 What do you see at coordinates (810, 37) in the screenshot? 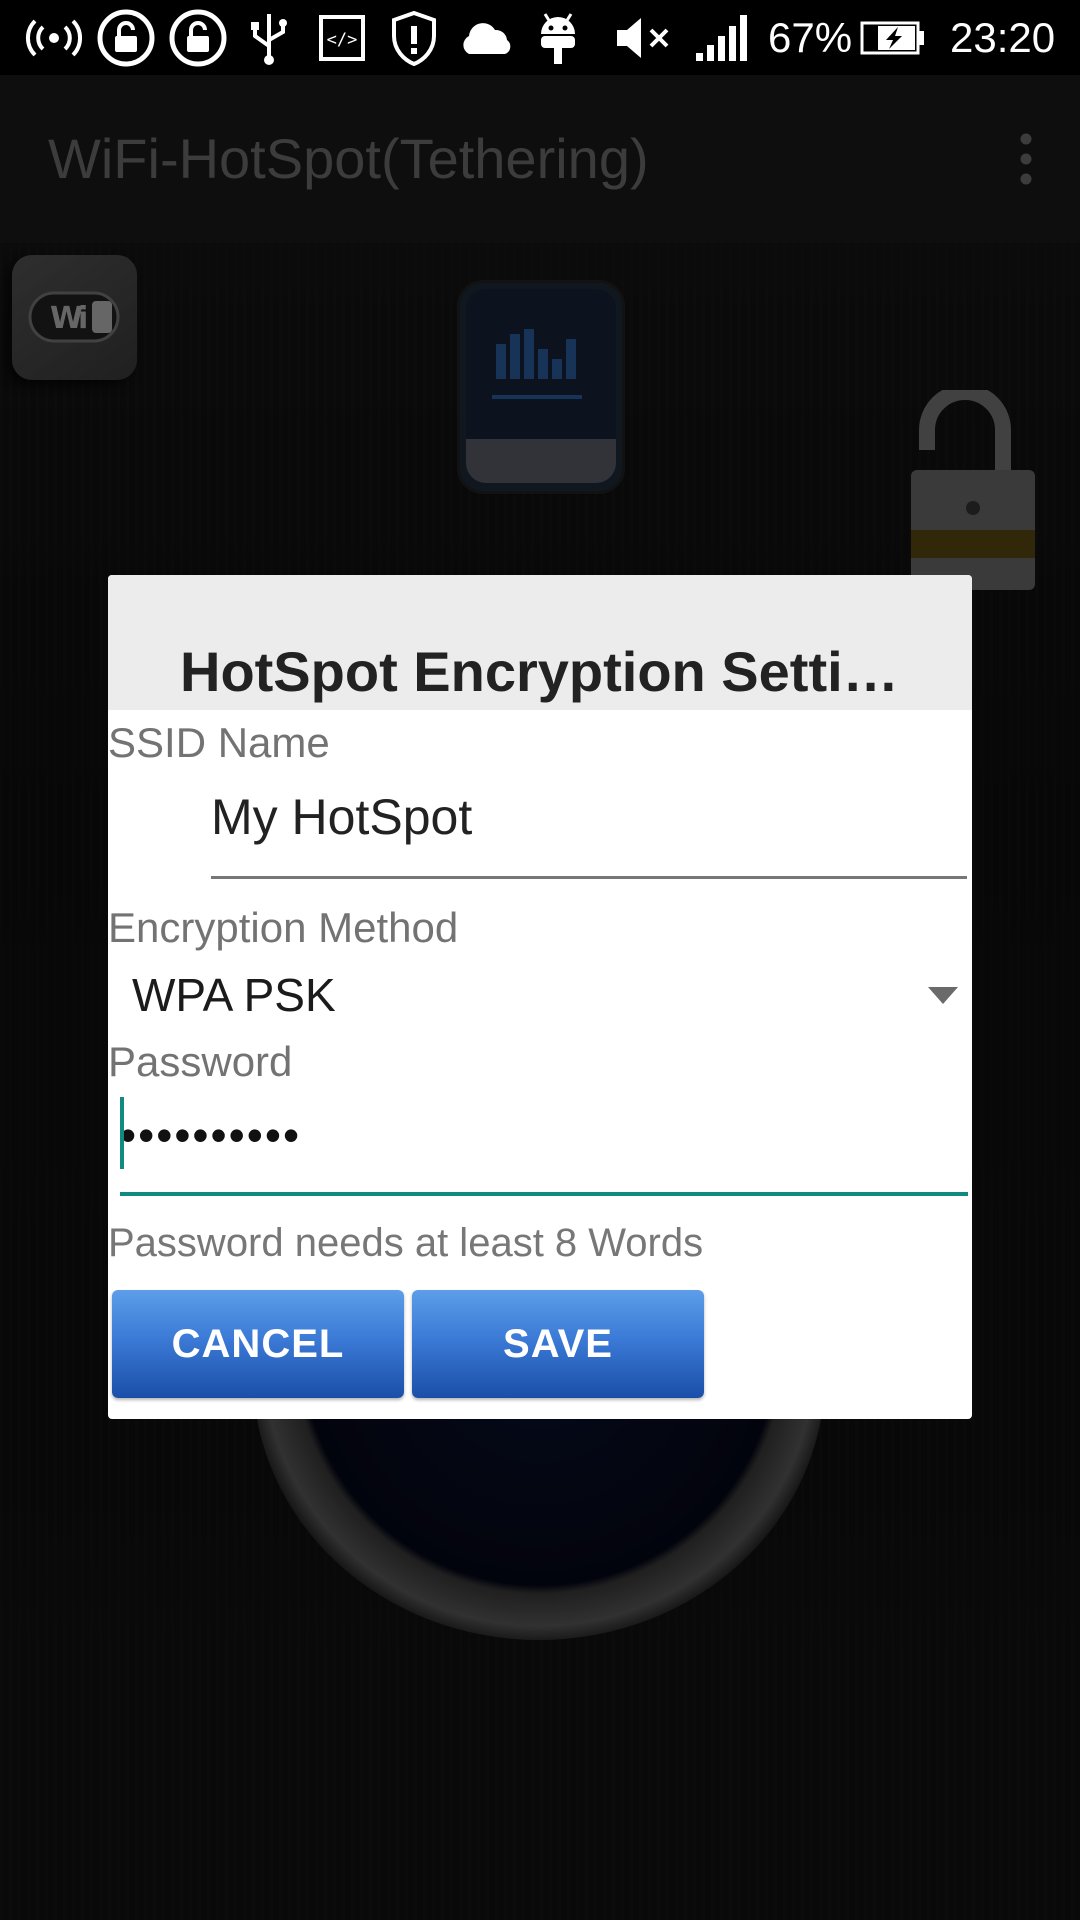
I see `battery-percent: 67%` at bounding box center [810, 37].